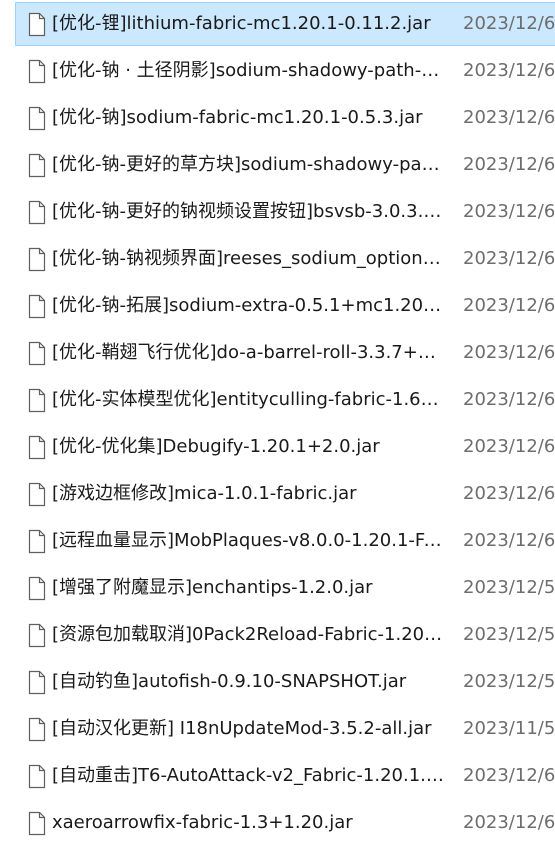 Image resolution: width=555 pixels, height=846 pixels. I want to click on file-name: [优化-钠-更好的钠视频设置按钮]bsvsb-3.0.3.jar, so click(248, 211).